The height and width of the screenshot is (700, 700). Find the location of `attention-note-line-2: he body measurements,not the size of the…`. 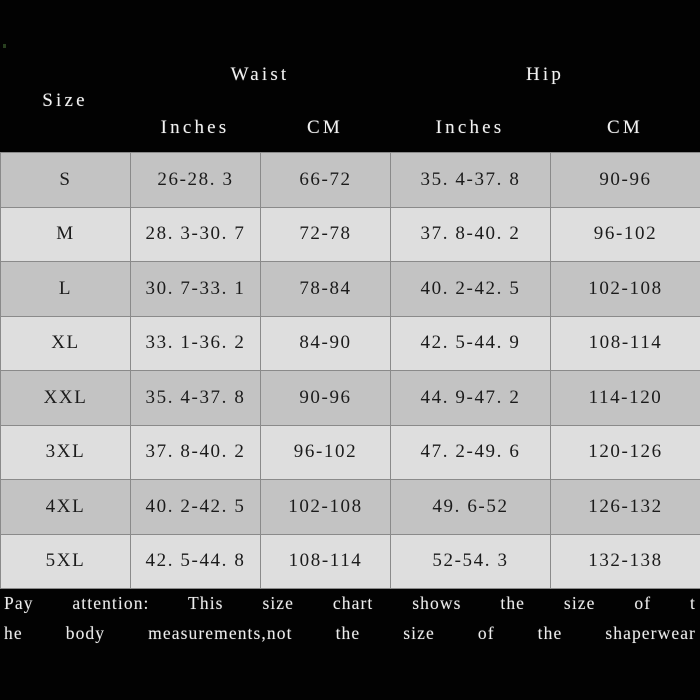

attention-note-line-2: he body measurements,not the size of the… is located at coordinates (350, 633).